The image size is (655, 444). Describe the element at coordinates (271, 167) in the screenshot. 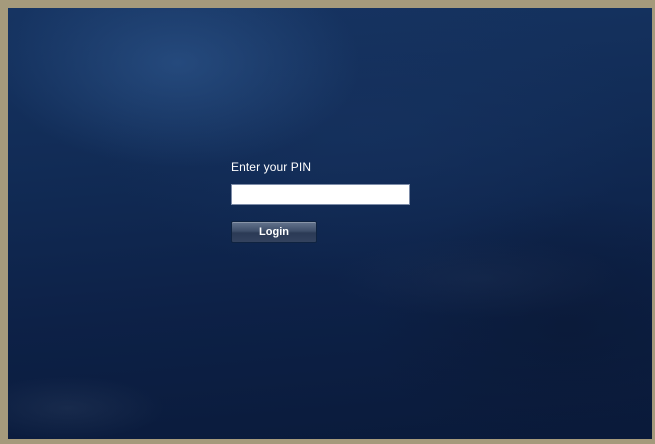

I see `pin-label: Enter your PIN` at that location.